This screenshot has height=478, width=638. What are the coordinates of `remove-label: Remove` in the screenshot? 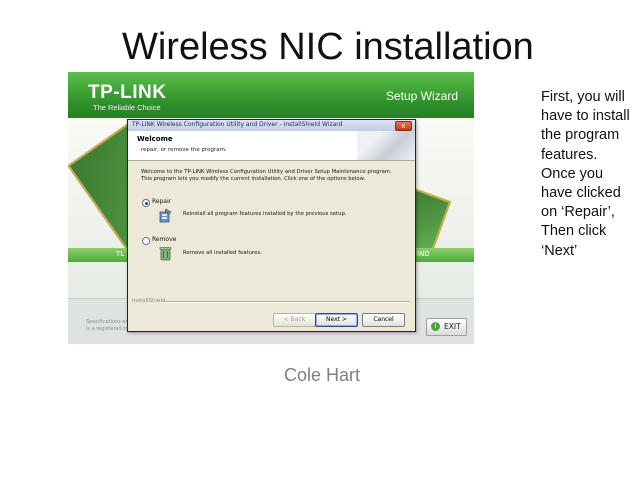 It's located at (164, 239).